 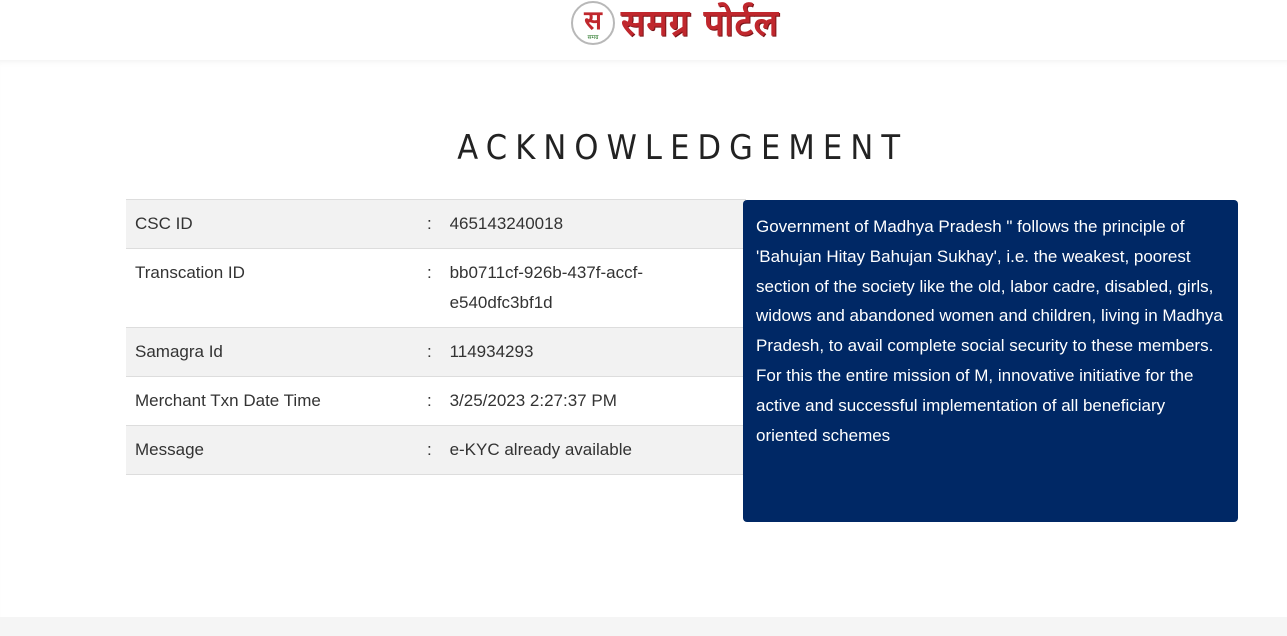 I want to click on row-label: Merchant Txn Date Time, so click(x=272, y=401).